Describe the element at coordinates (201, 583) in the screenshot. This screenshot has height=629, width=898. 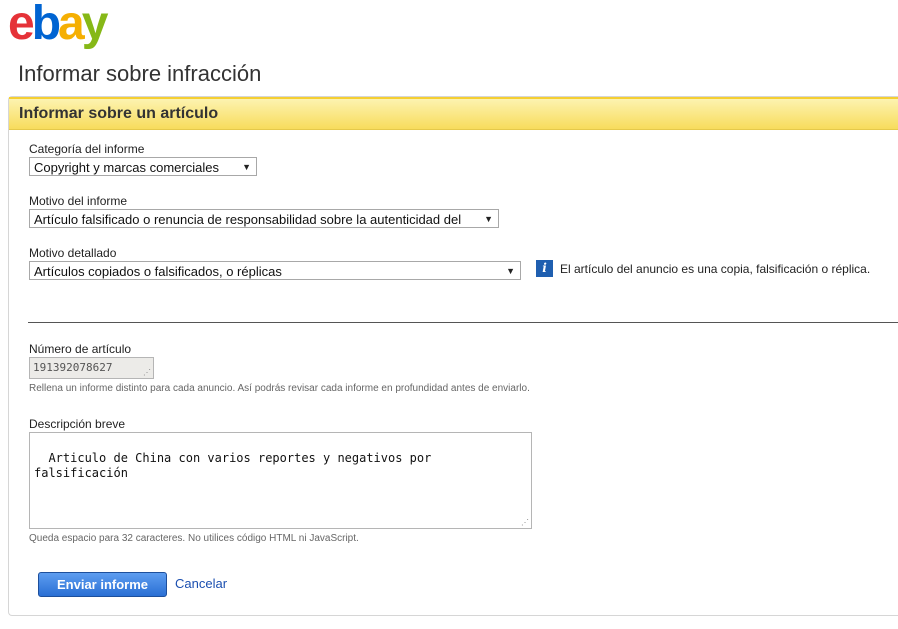
I see `cancel-link: Cancelar` at that location.